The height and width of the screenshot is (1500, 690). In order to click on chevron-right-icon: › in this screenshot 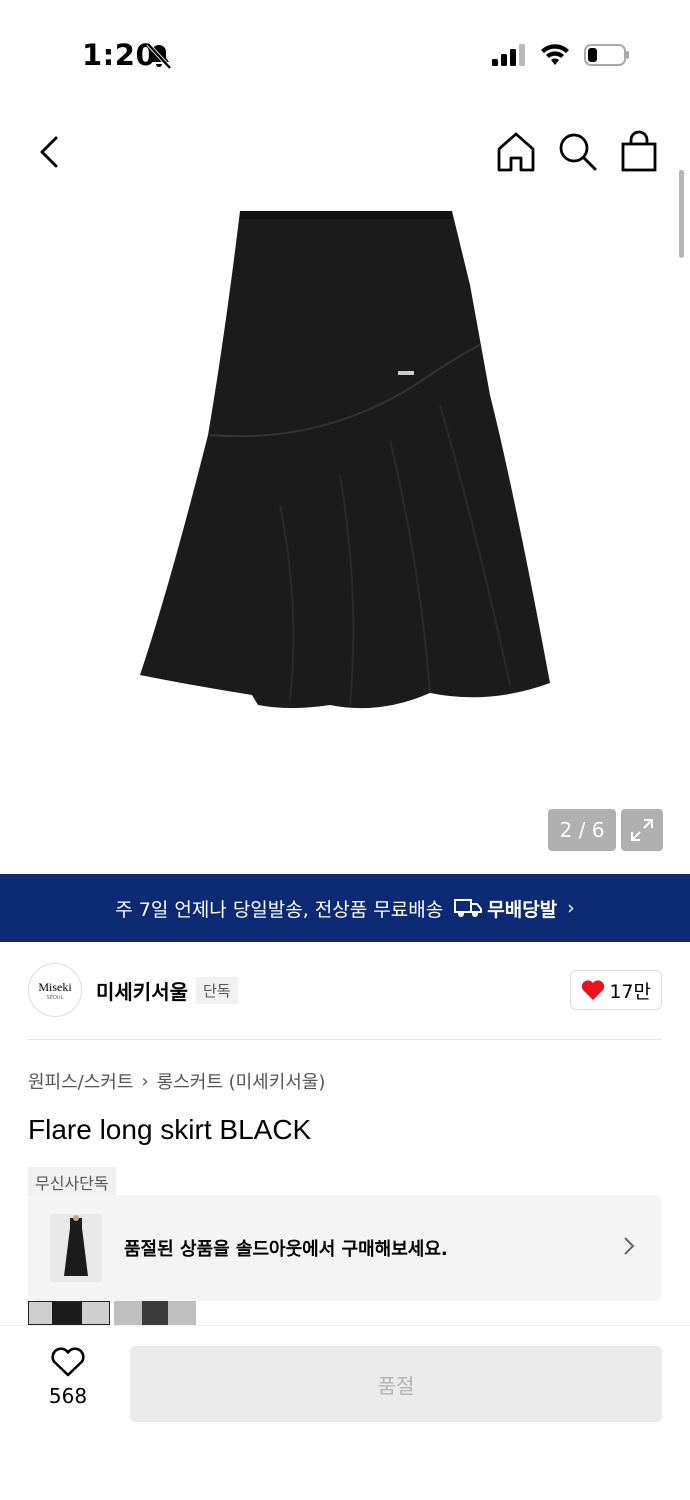, I will do `click(571, 908)`.